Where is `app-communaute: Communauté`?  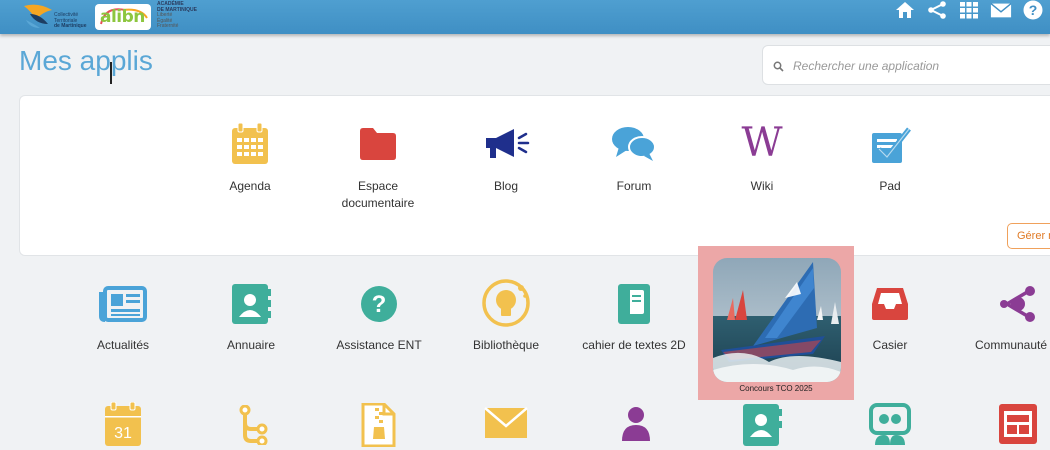 app-communaute: Communauté is located at coordinates (1008, 319).